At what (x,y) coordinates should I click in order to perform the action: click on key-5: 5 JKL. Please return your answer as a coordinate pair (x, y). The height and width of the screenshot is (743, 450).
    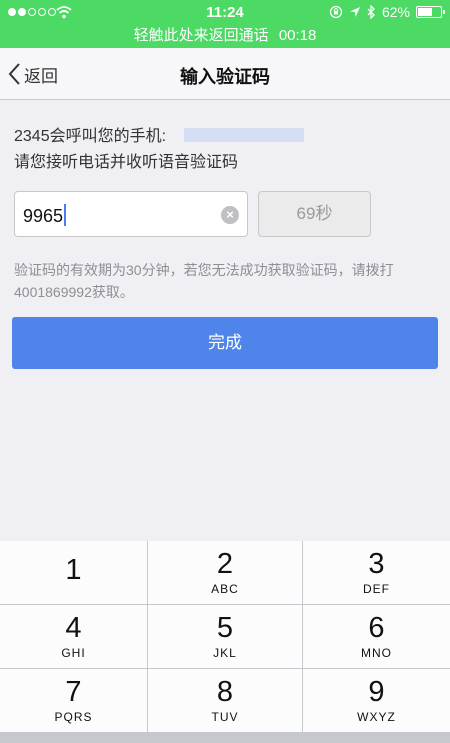
    Looking at the image, I should click on (225, 636).